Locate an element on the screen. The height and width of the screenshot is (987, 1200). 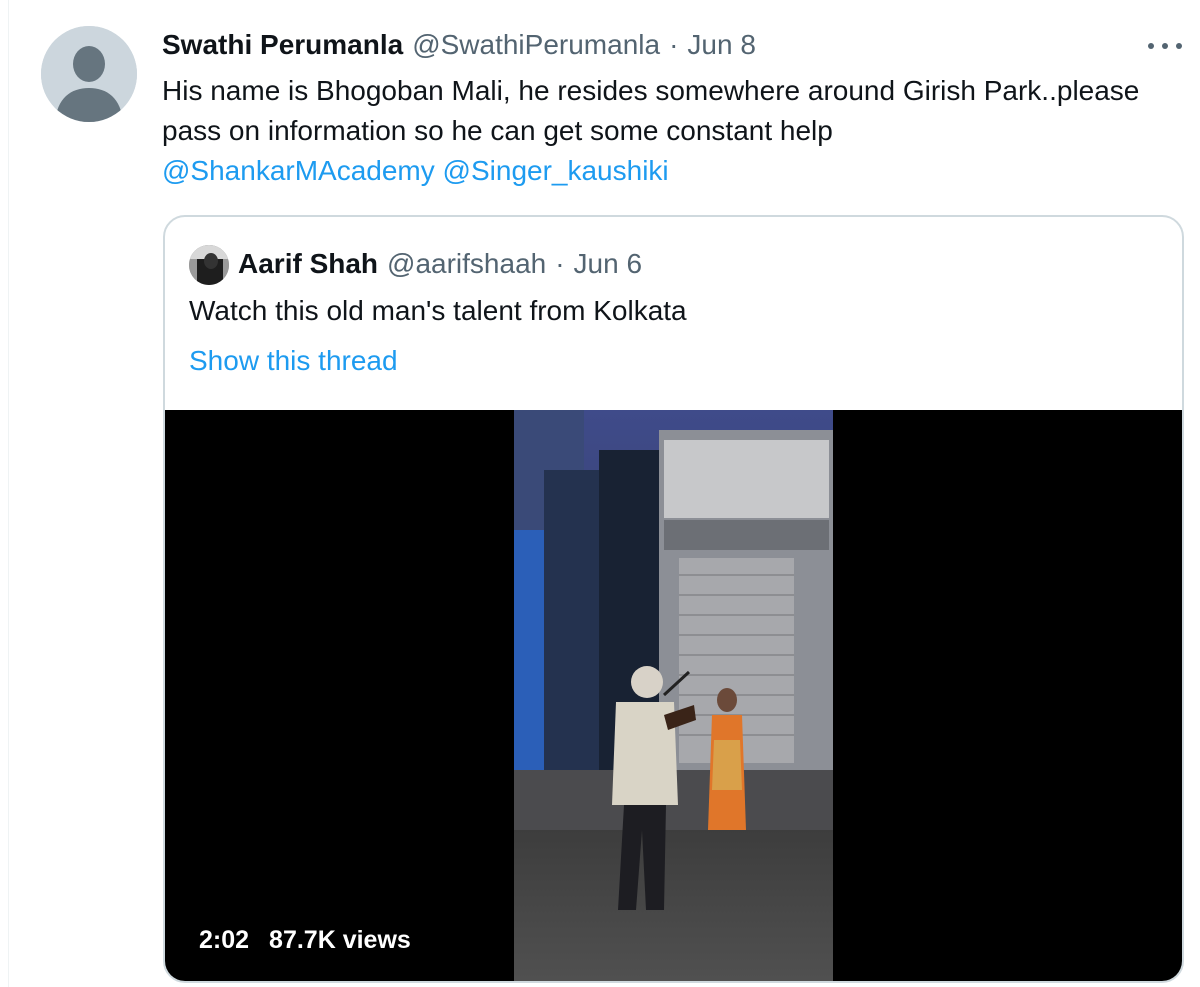
quoted-author-name: Aarif Shah is located at coordinates (308, 264).